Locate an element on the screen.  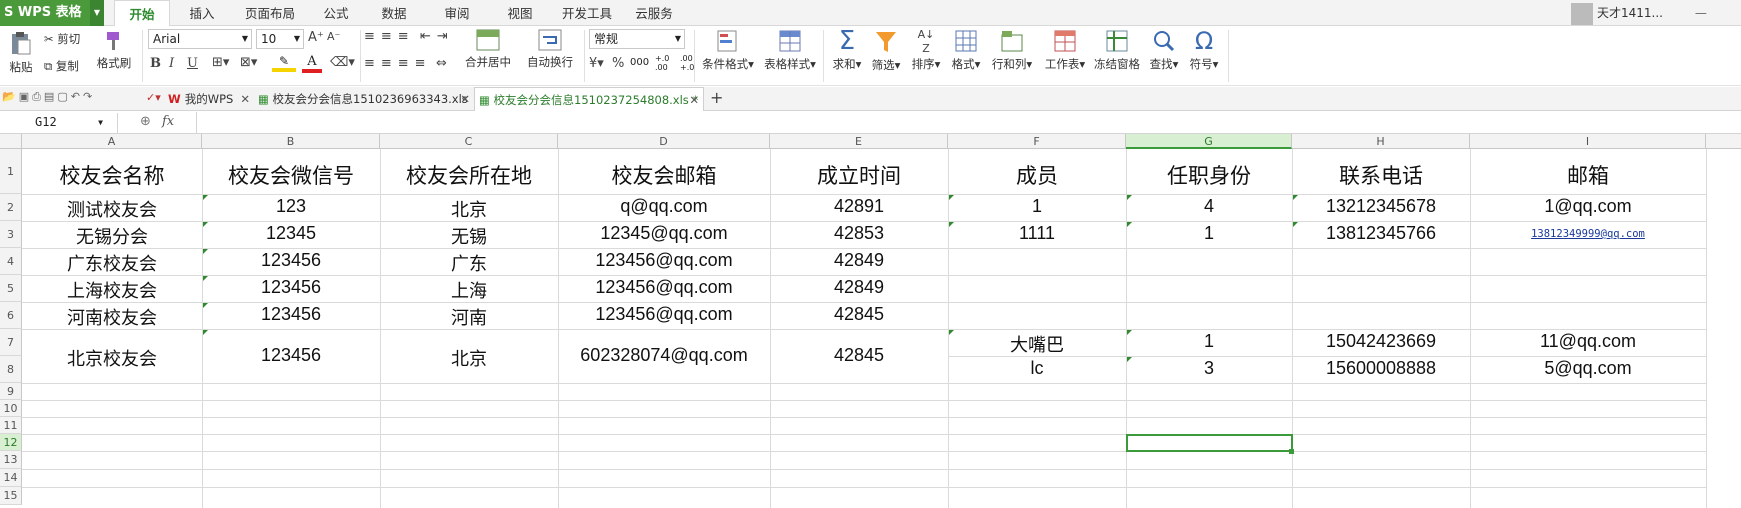
bold-button: B is located at coordinates (155, 63).